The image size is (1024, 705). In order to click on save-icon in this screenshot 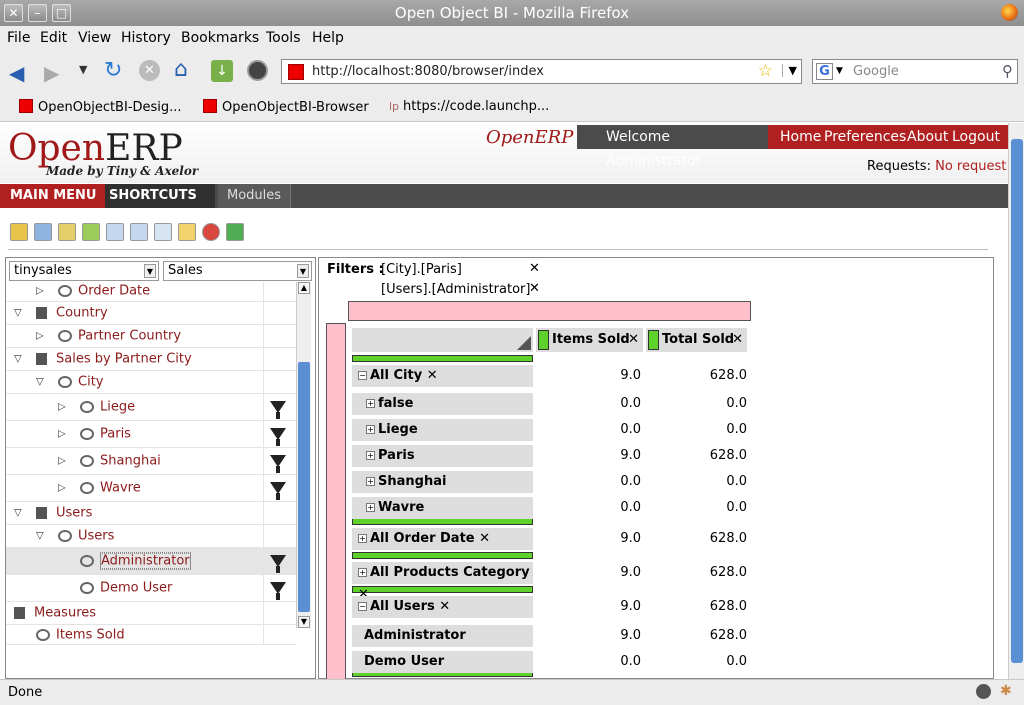, I will do `click(43, 232)`.